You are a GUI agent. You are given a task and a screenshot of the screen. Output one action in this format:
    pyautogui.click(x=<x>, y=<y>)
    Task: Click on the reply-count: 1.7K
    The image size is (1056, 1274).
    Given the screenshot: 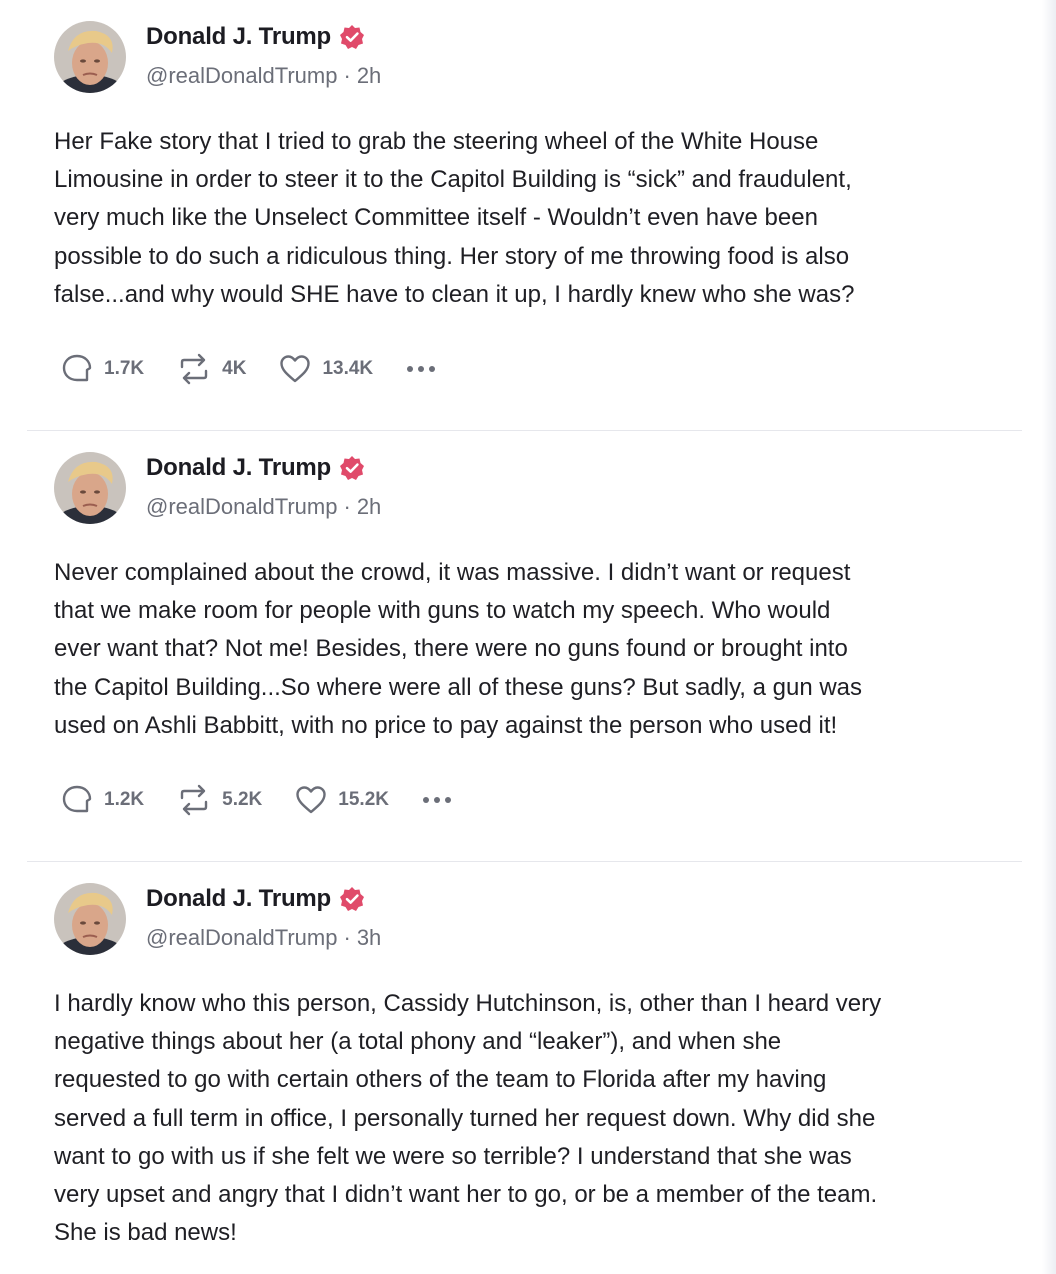 What is the action you would take?
    pyautogui.click(x=124, y=368)
    